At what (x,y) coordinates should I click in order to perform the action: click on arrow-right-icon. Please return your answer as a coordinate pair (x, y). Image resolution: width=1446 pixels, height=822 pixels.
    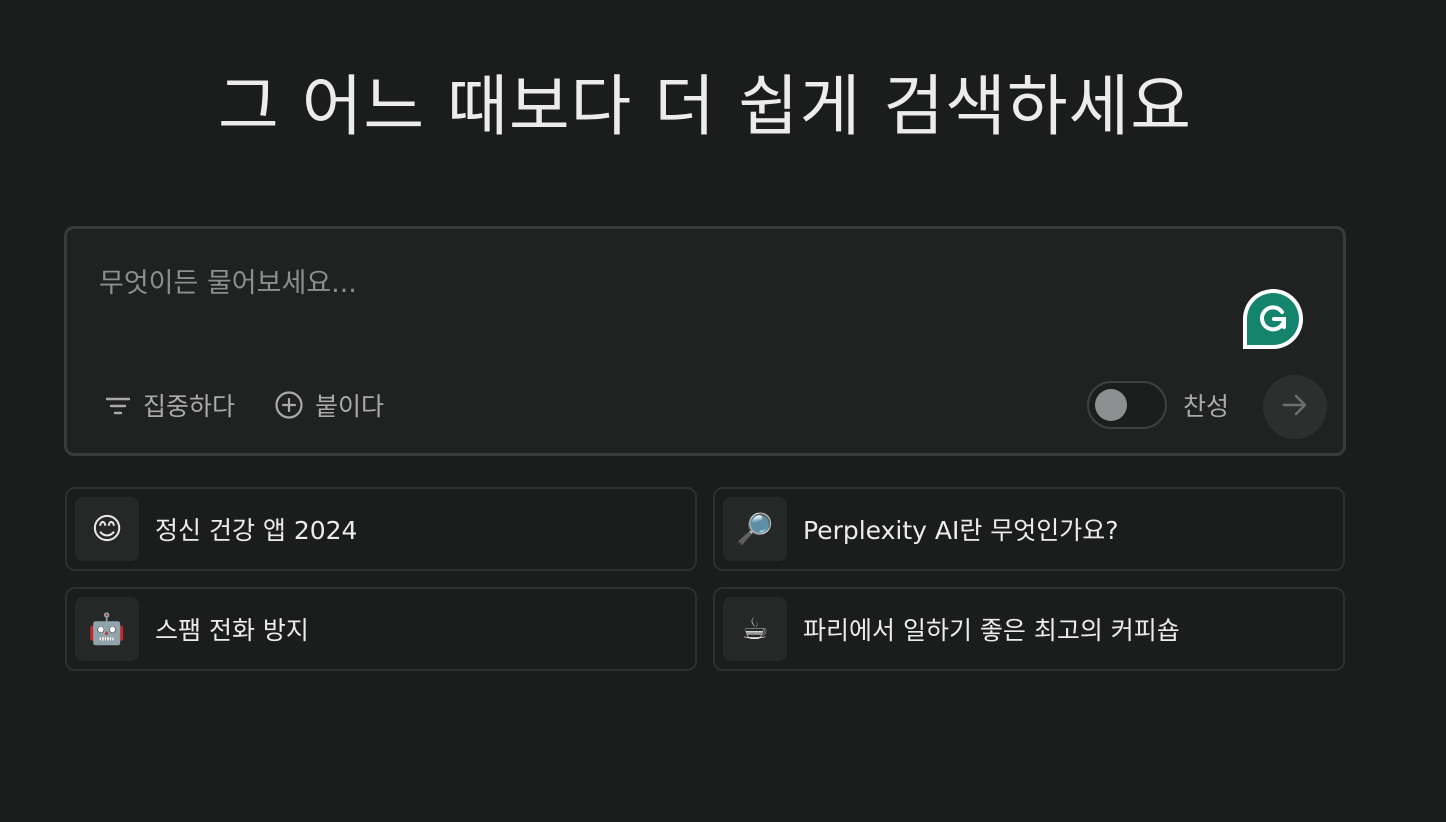
    Looking at the image, I should click on (1295, 407).